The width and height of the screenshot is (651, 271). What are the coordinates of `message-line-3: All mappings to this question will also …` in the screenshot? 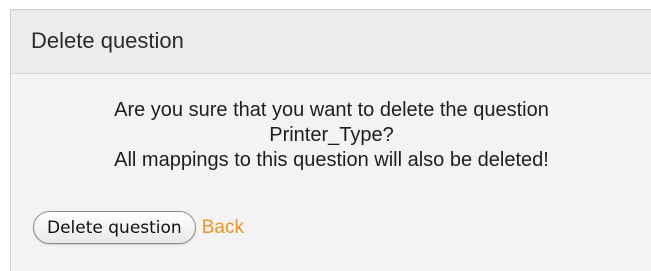 It's located at (331, 160).